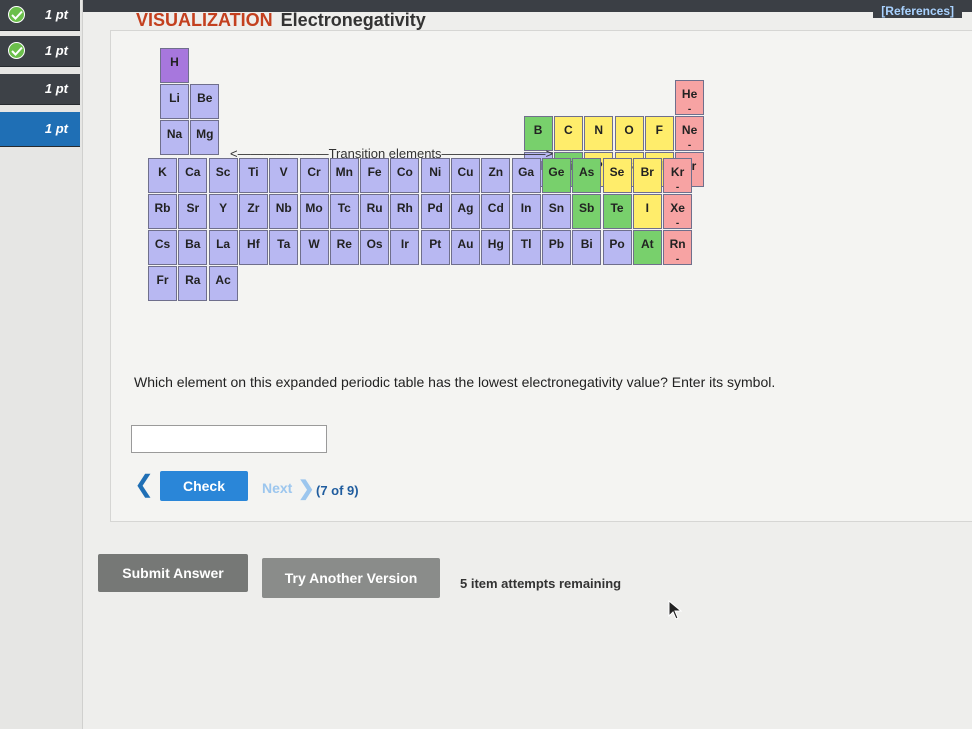 Image resolution: width=972 pixels, height=729 pixels. Describe the element at coordinates (689, 94) in the screenshot. I see `element-symbol: He` at that location.